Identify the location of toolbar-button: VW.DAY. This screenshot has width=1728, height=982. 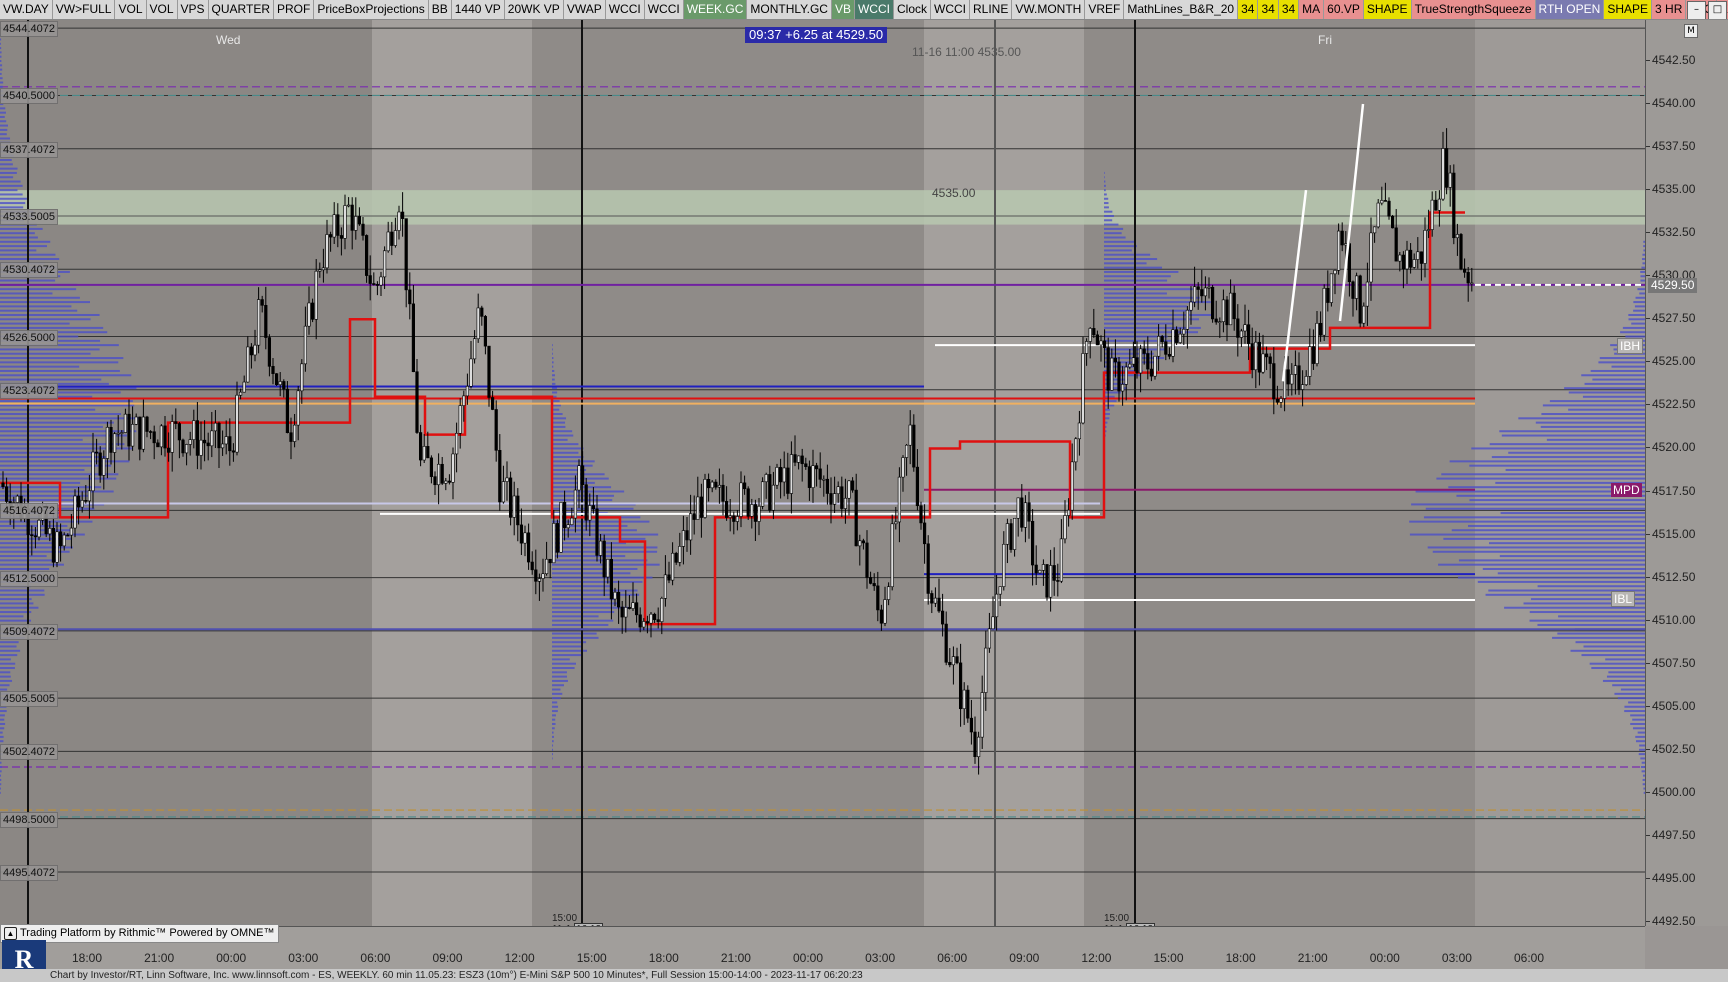
(26, 9).